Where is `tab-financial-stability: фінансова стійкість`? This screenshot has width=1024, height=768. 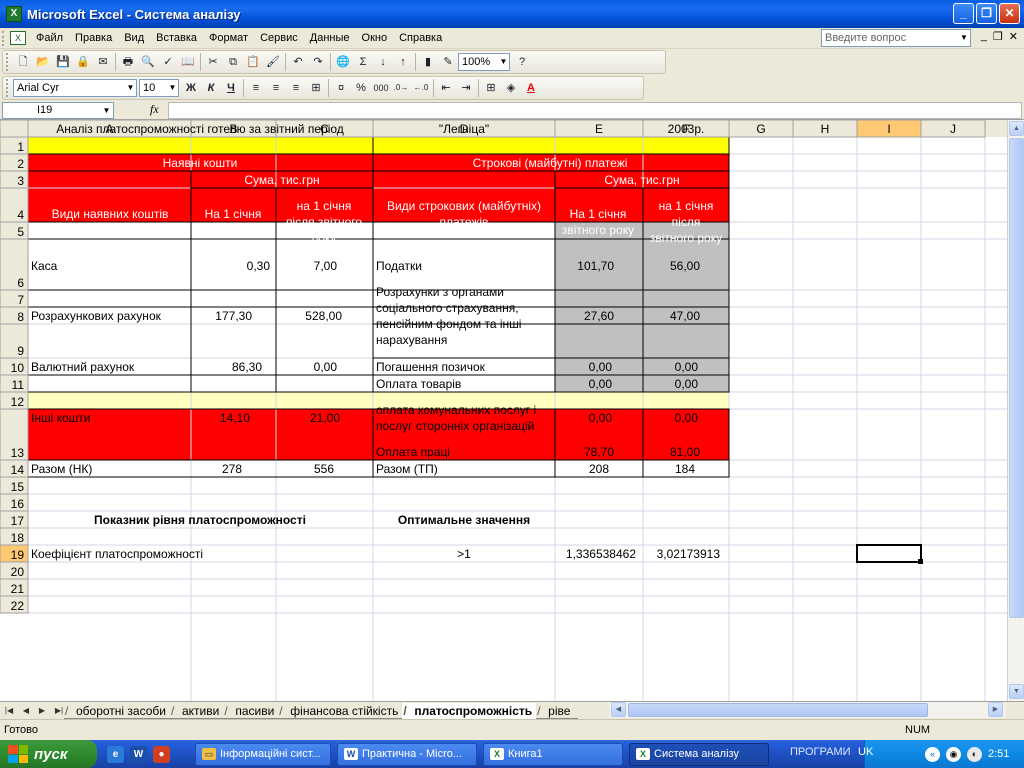
tab-financial-stability: фінансова стійкість is located at coordinates (342, 710).